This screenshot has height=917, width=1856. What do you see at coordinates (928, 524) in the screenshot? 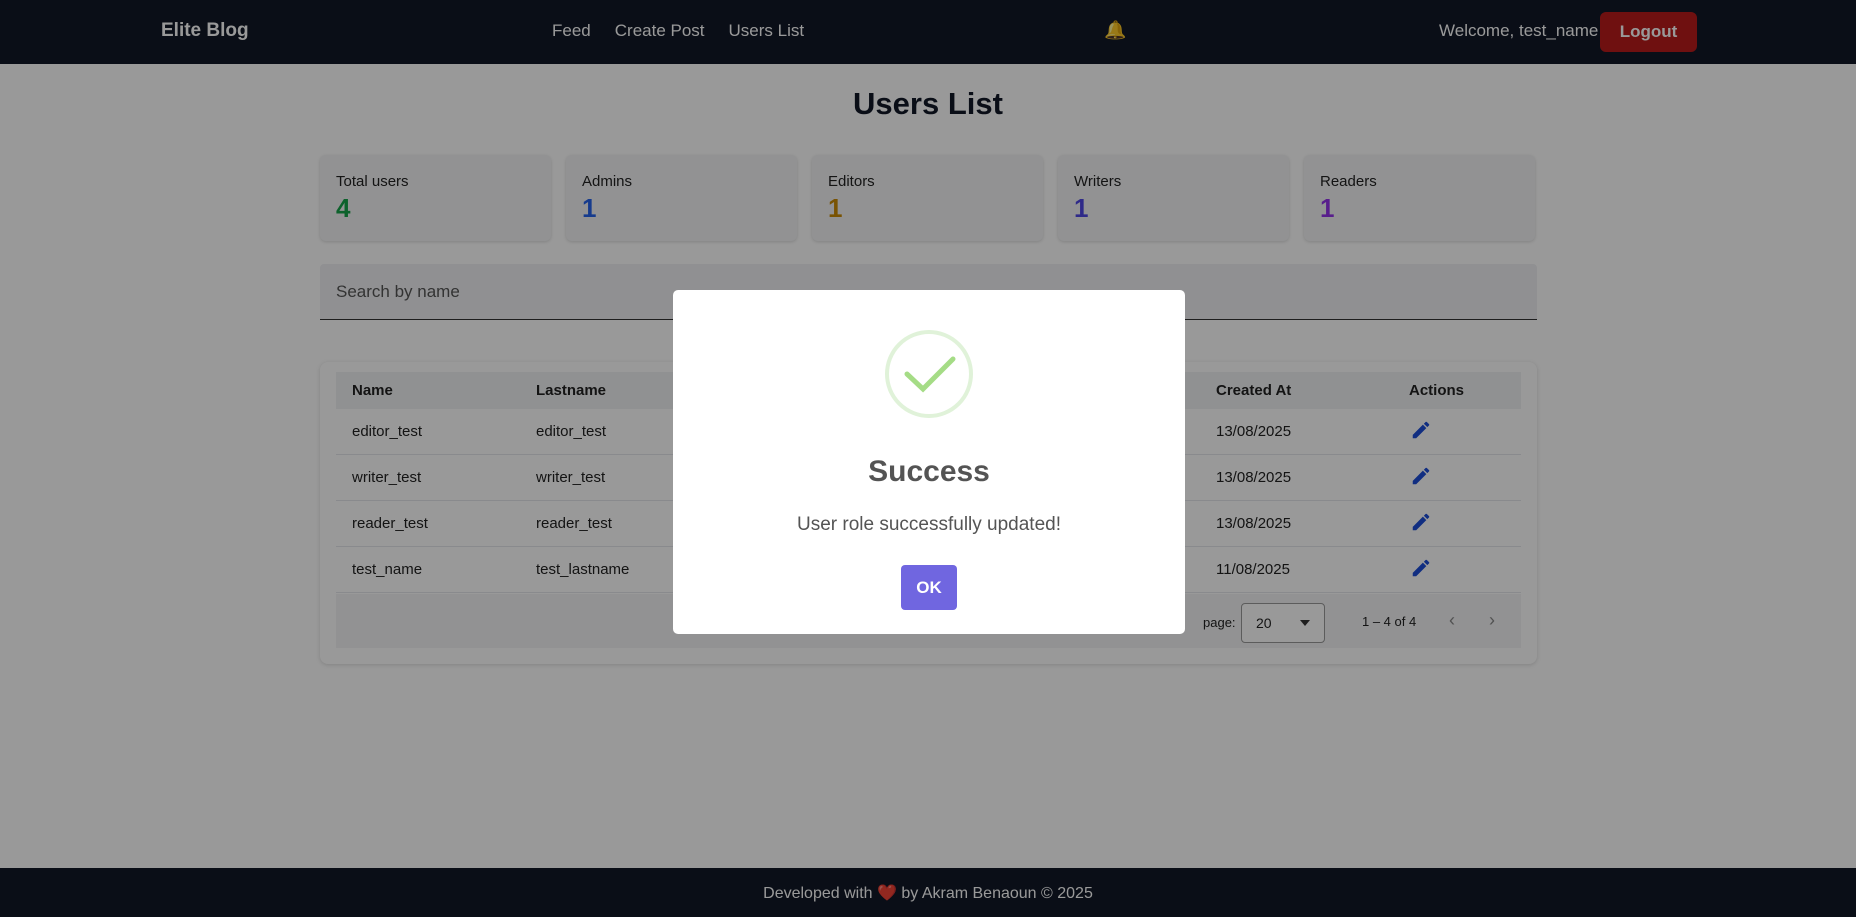
I see `dialog-message: User role successfully updated!` at bounding box center [928, 524].